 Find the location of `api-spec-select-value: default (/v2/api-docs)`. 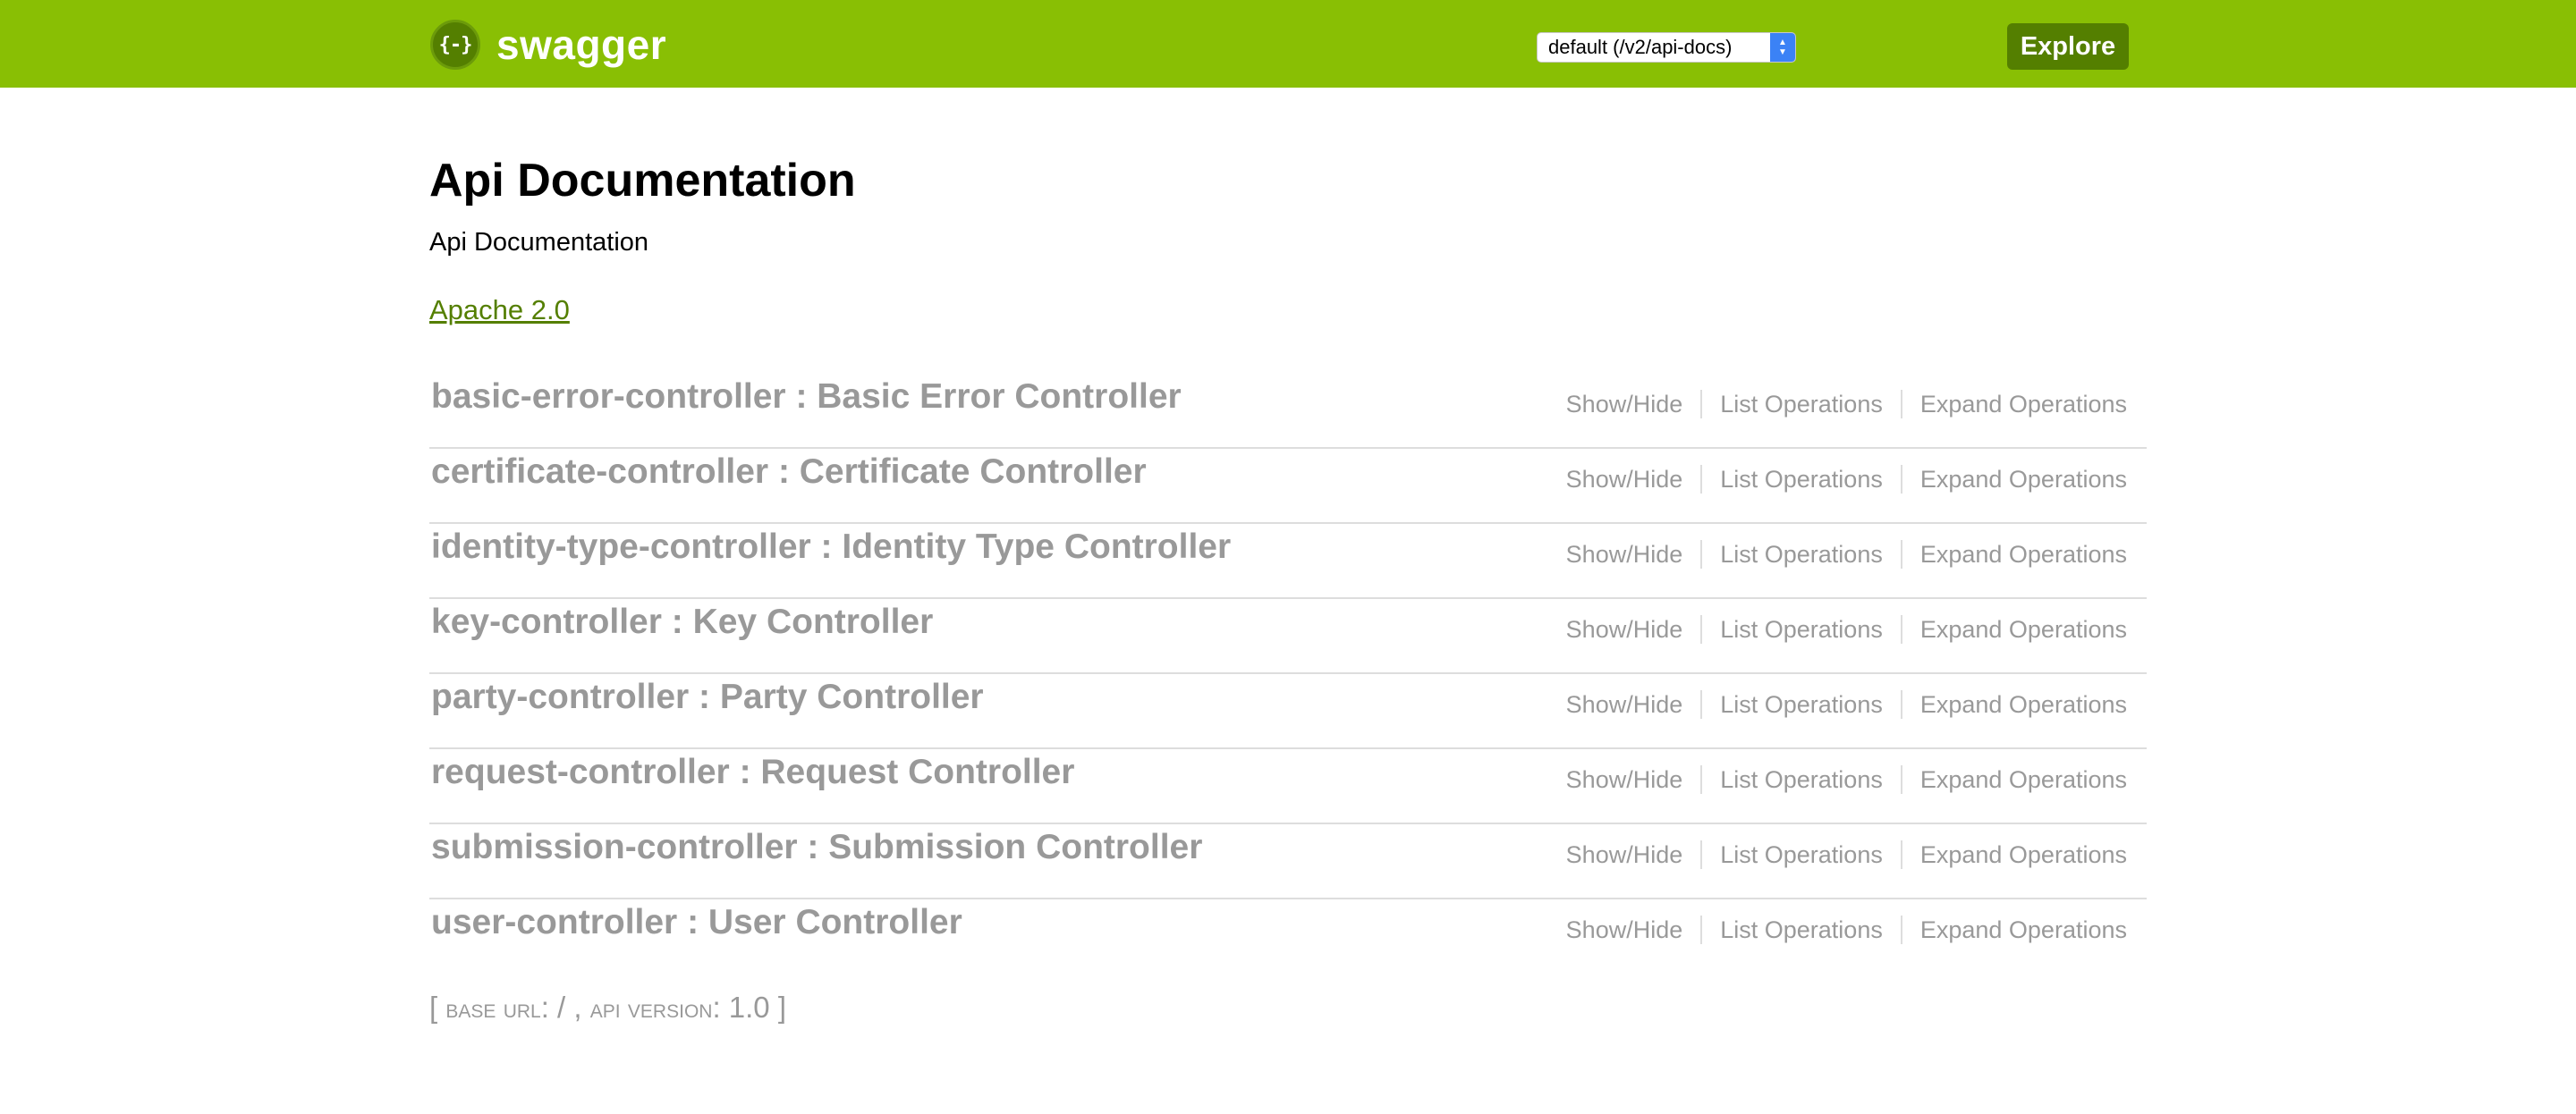

api-spec-select-value: default (/v2/api-docs) is located at coordinates (1640, 47).